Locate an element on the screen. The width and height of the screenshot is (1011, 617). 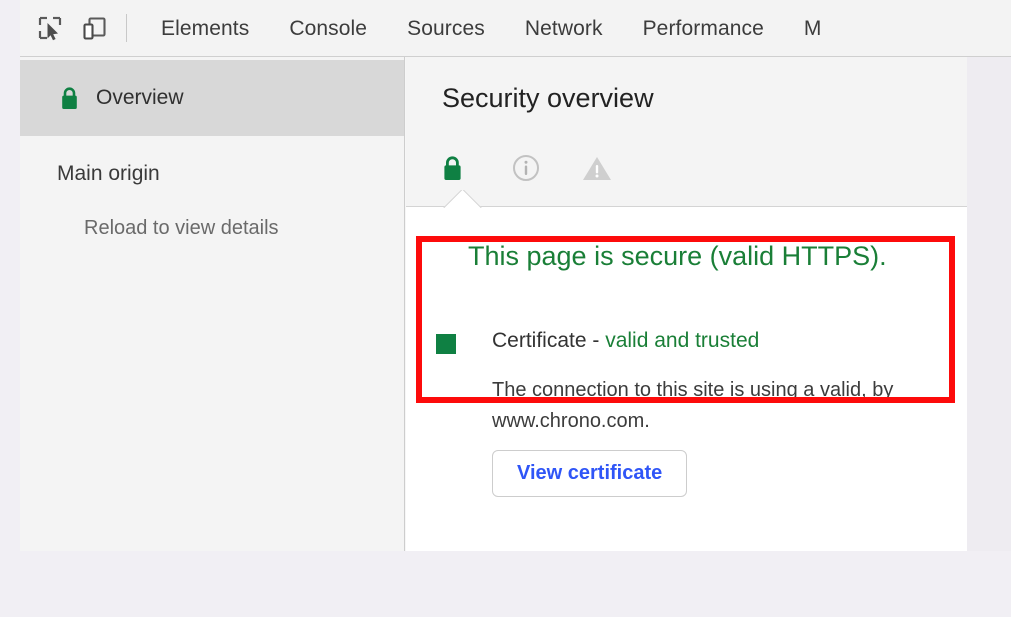
security-status-icons is located at coordinates (547, 168).